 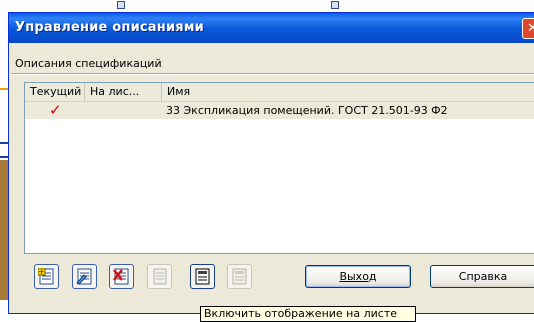 I want to click on column-header-name: Имя, so click(x=348, y=92).